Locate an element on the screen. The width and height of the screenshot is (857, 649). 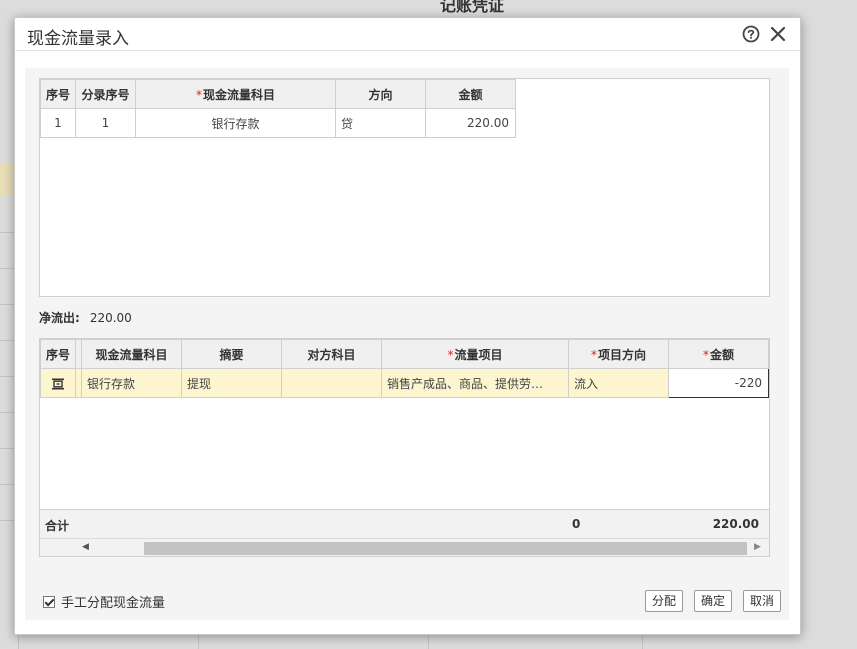
cell-summary: 提现 is located at coordinates (231, 383).